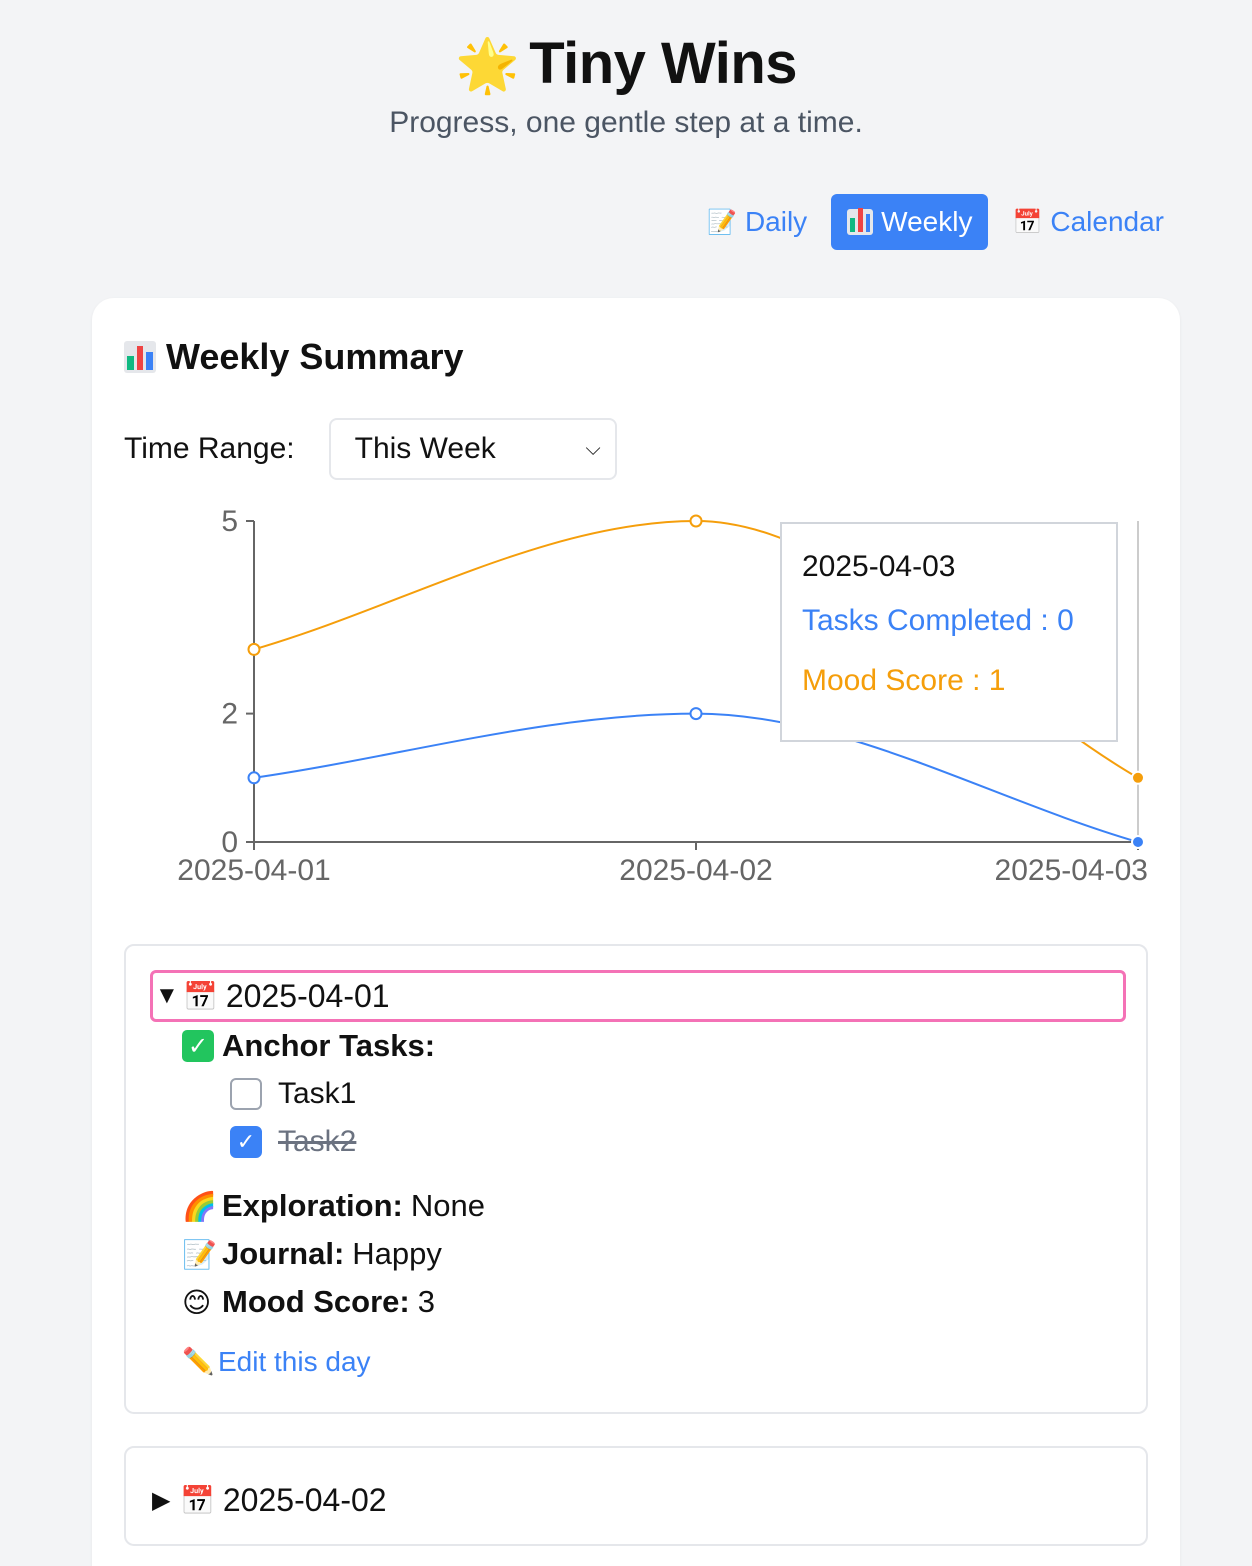 This screenshot has height=1566, width=1252. I want to click on rainbow-icon: 🌈, so click(199, 1206).